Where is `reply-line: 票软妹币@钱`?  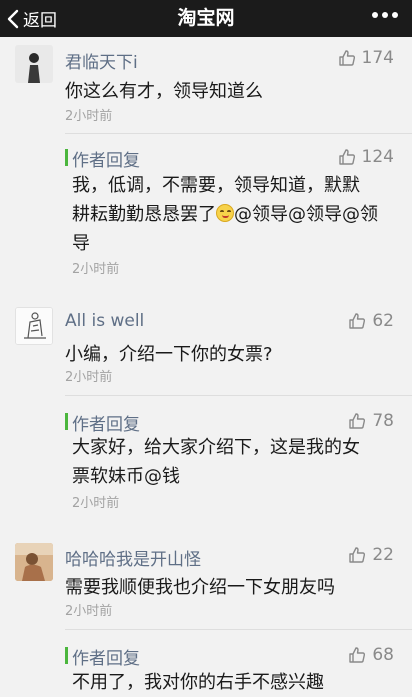 reply-line: 票软妹币@钱 is located at coordinates (126, 476).